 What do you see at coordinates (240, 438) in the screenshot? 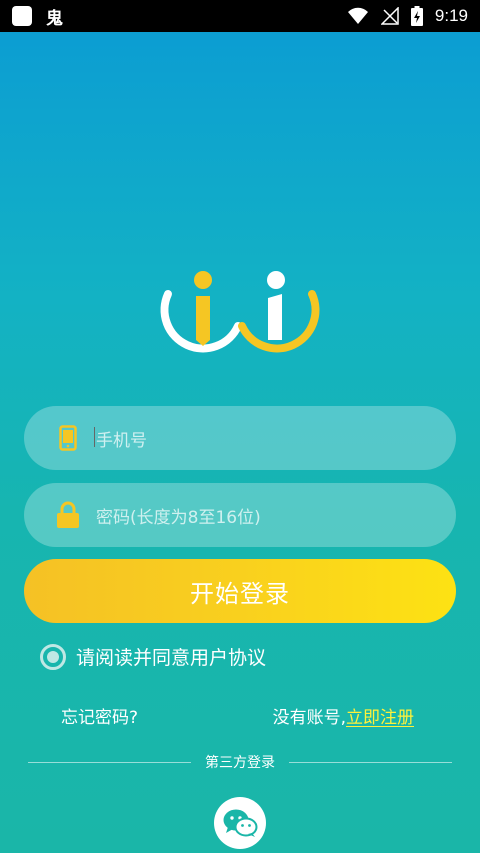
I see `phone-field: 手机号` at bounding box center [240, 438].